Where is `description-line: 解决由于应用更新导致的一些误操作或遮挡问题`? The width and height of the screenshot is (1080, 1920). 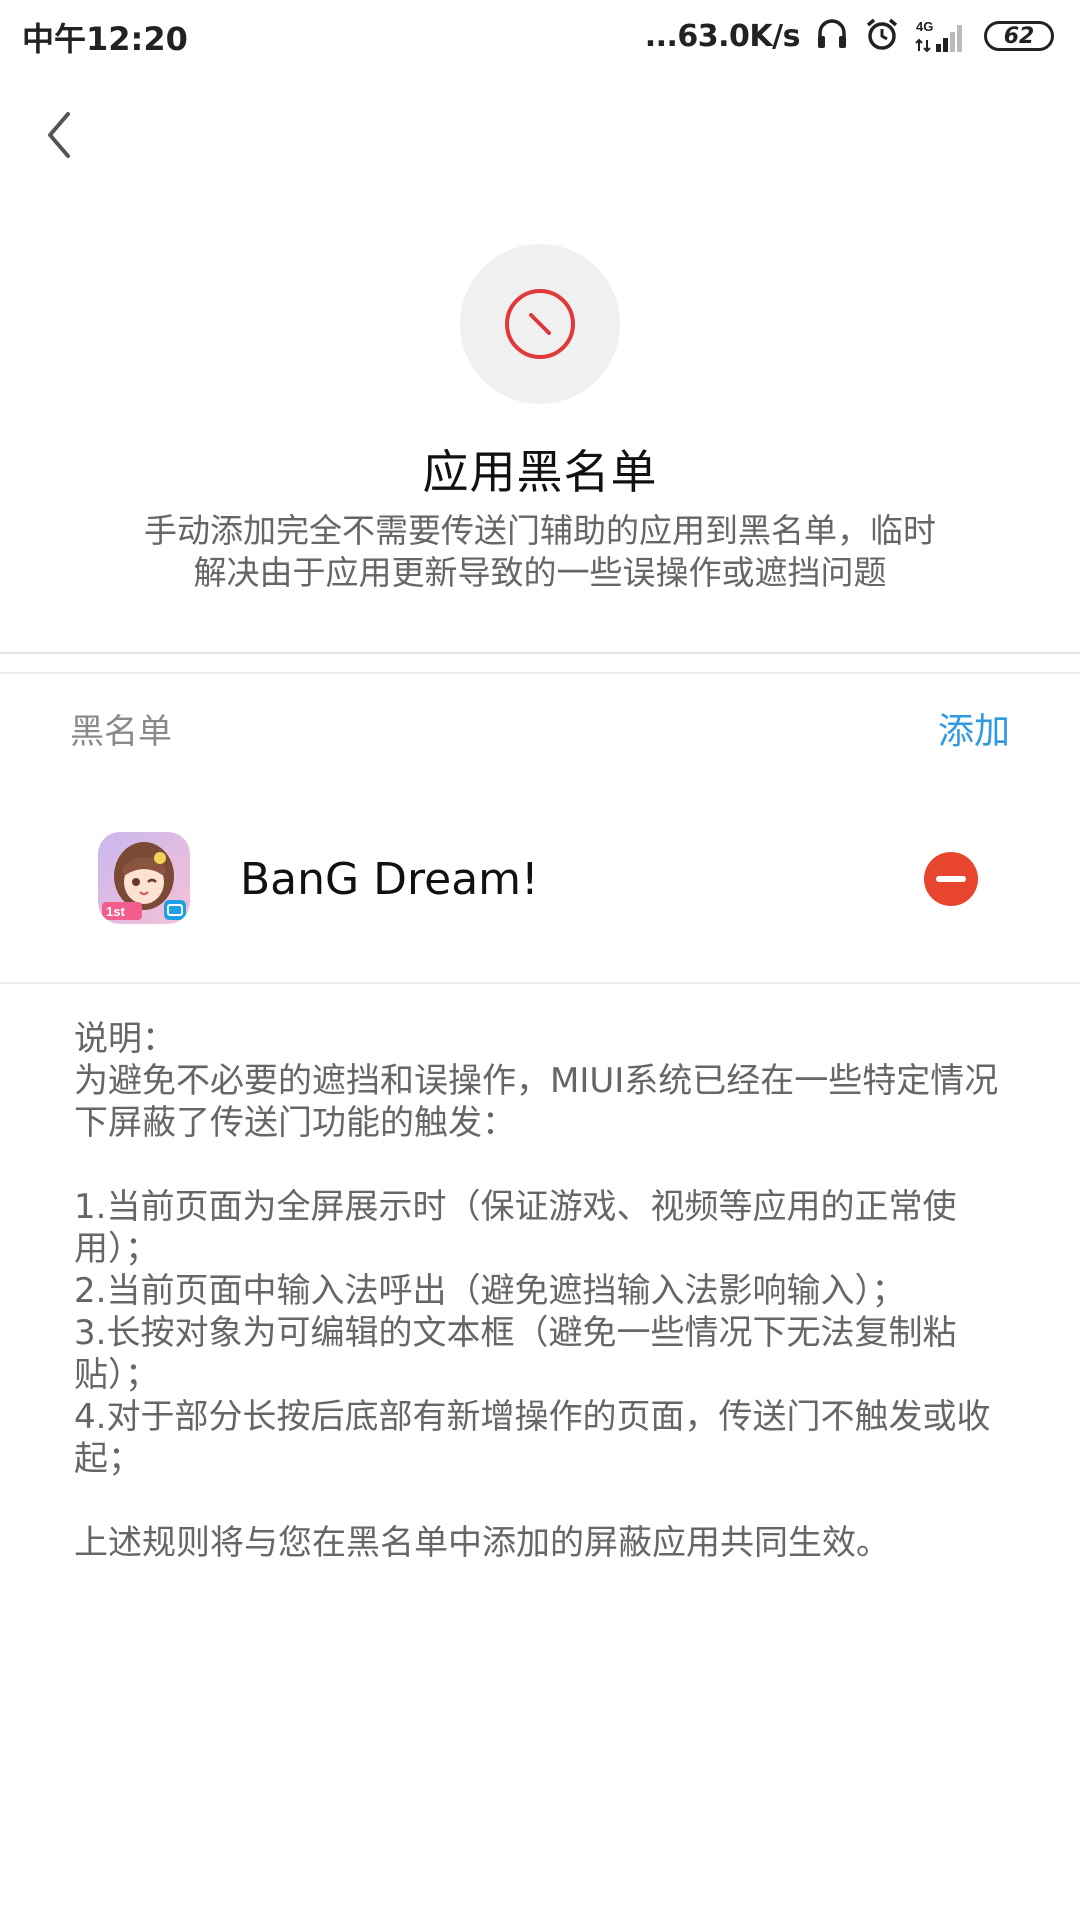
description-line: 解决由于应用更新导致的一些误操作或遮挡问题 is located at coordinates (540, 572).